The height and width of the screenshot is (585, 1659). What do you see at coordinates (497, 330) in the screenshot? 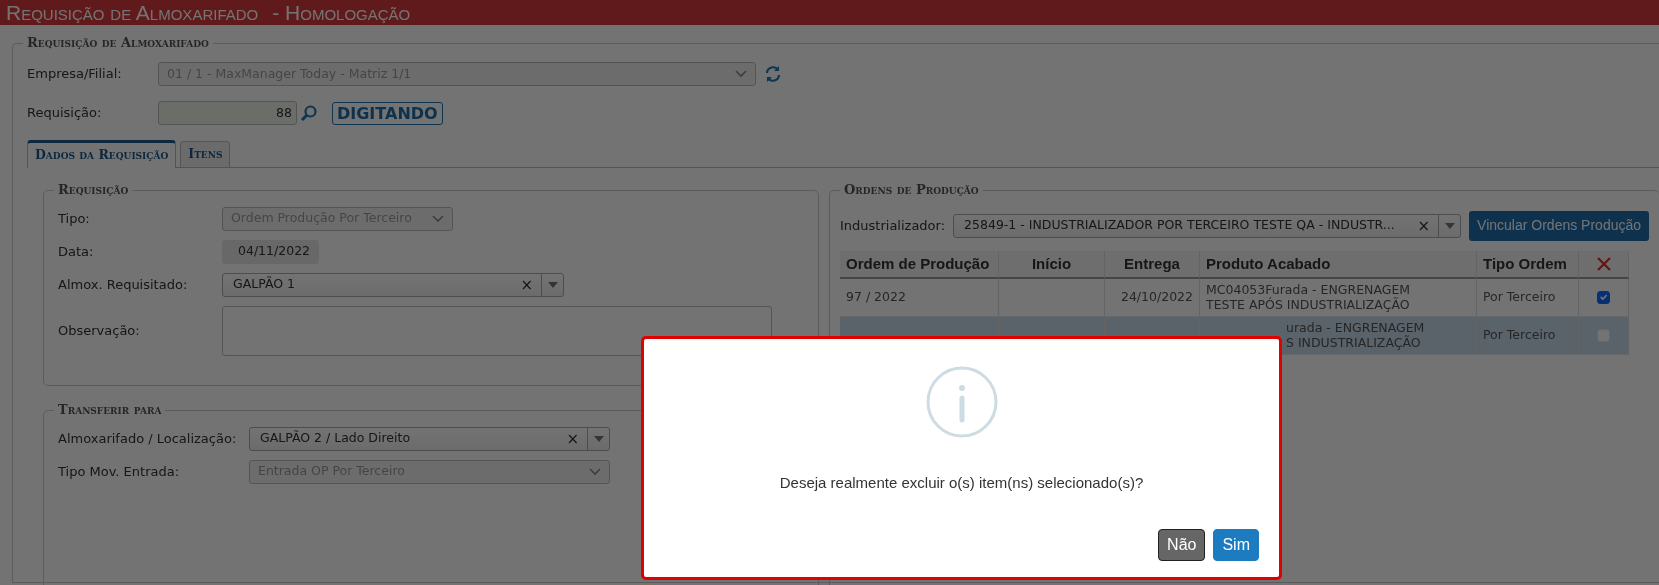
I see `observation-field` at bounding box center [497, 330].